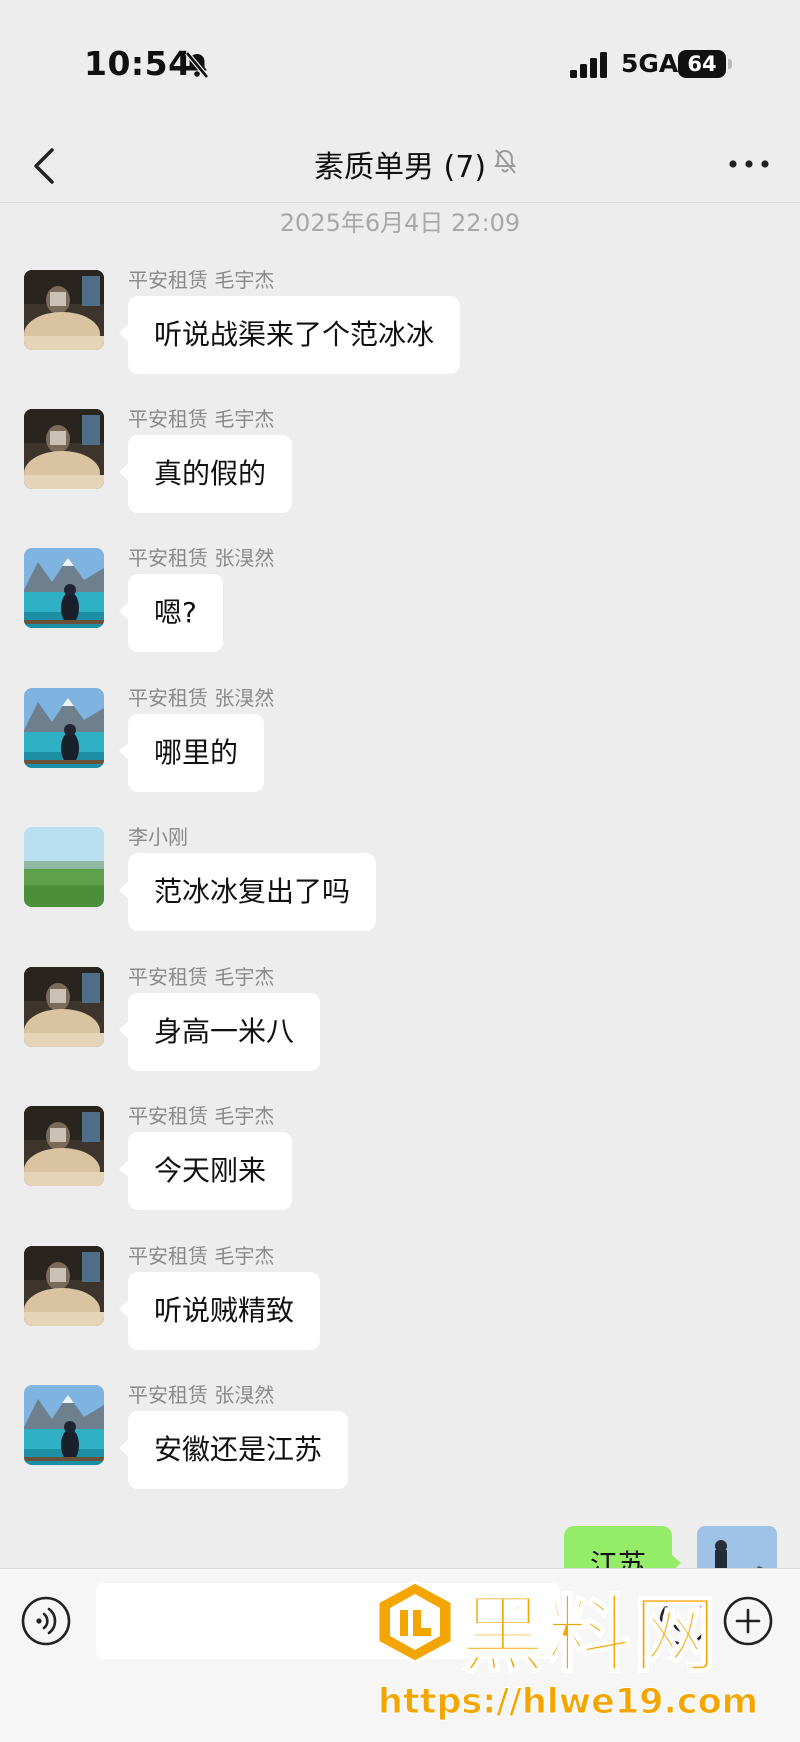 Image resolution: width=800 pixels, height=1742 pixels. Describe the element at coordinates (400, 1444) in the screenshot. I see `chat-message: 平安租赁 张湨然 安徽还是江苏` at that location.